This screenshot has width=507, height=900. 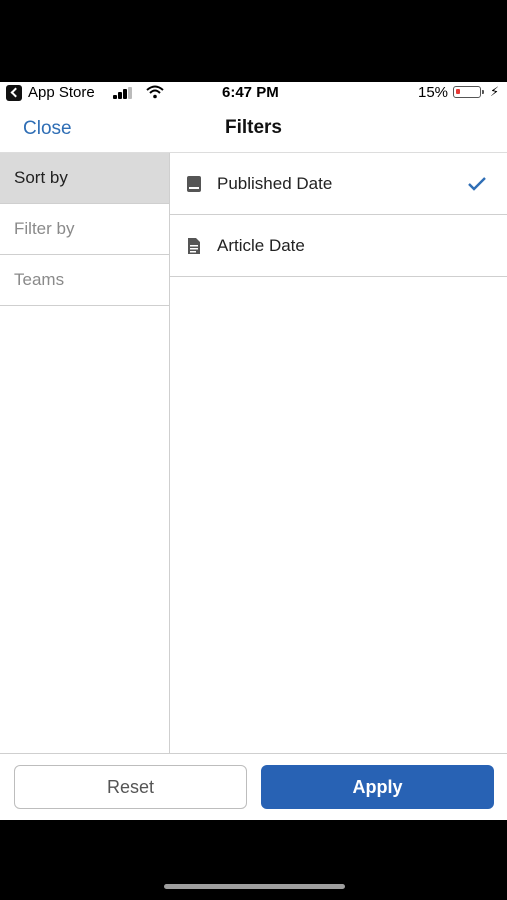 I want to click on clock: 6:47 PM, so click(x=250, y=92).